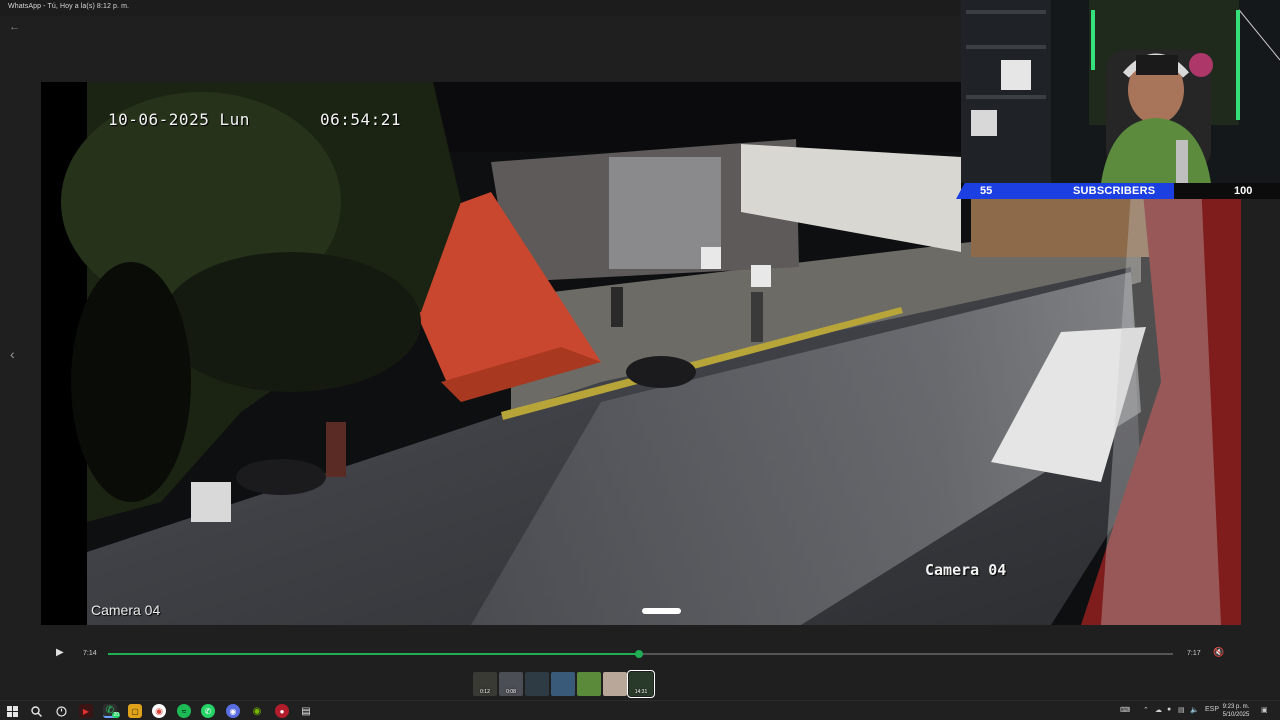 This screenshot has height=720, width=1280. Describe the element at coordinates (86, 711) in the screenshot. I see `media-app-icon: ▶` at that location.